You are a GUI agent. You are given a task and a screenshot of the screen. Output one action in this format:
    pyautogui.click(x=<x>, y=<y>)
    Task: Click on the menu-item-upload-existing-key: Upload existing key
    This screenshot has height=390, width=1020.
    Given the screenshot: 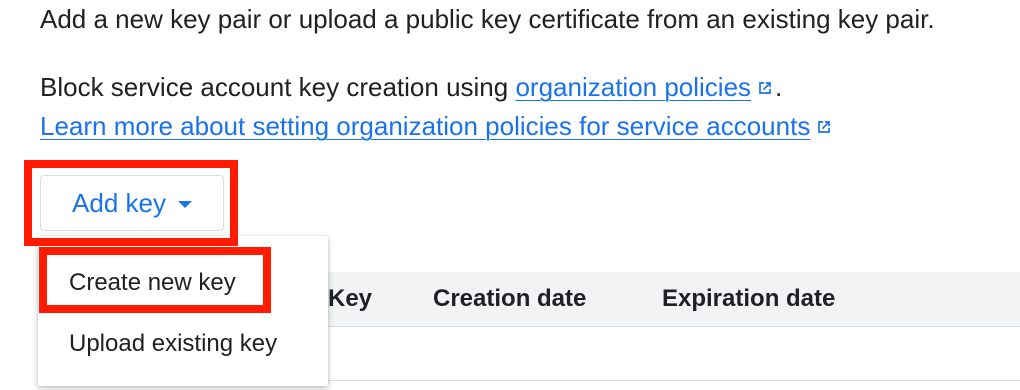 What is the action you would take?
    pyautogui.click(x=183, y=343)
    